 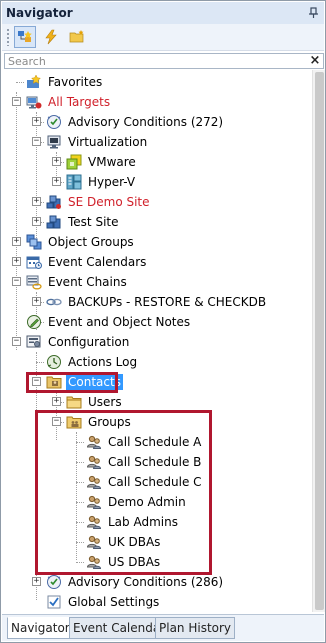 What do you see at coordinates (157, 422) in the screenshot?
I see `tree-item-groups: − Groups` at bounding box center [157, 422].